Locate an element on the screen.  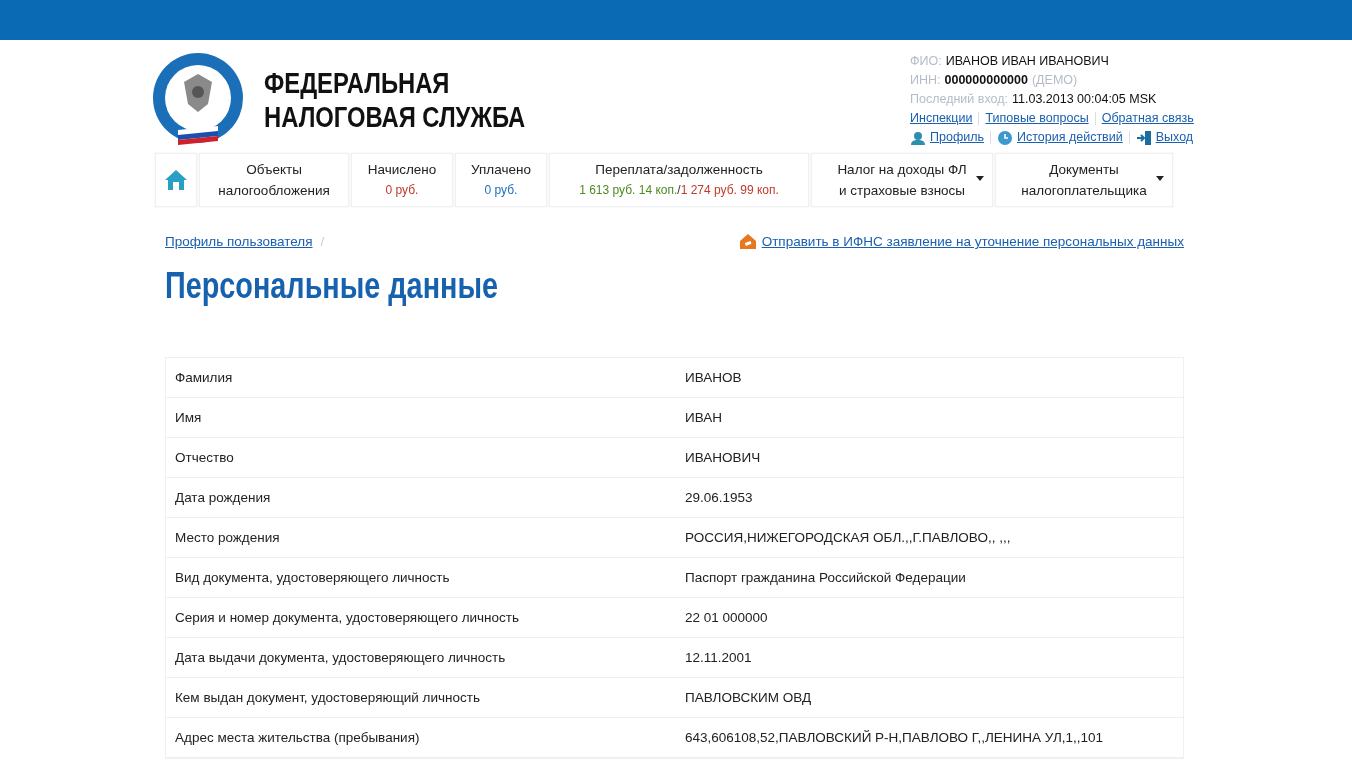
home-icon is located at coordinates (176, 180).